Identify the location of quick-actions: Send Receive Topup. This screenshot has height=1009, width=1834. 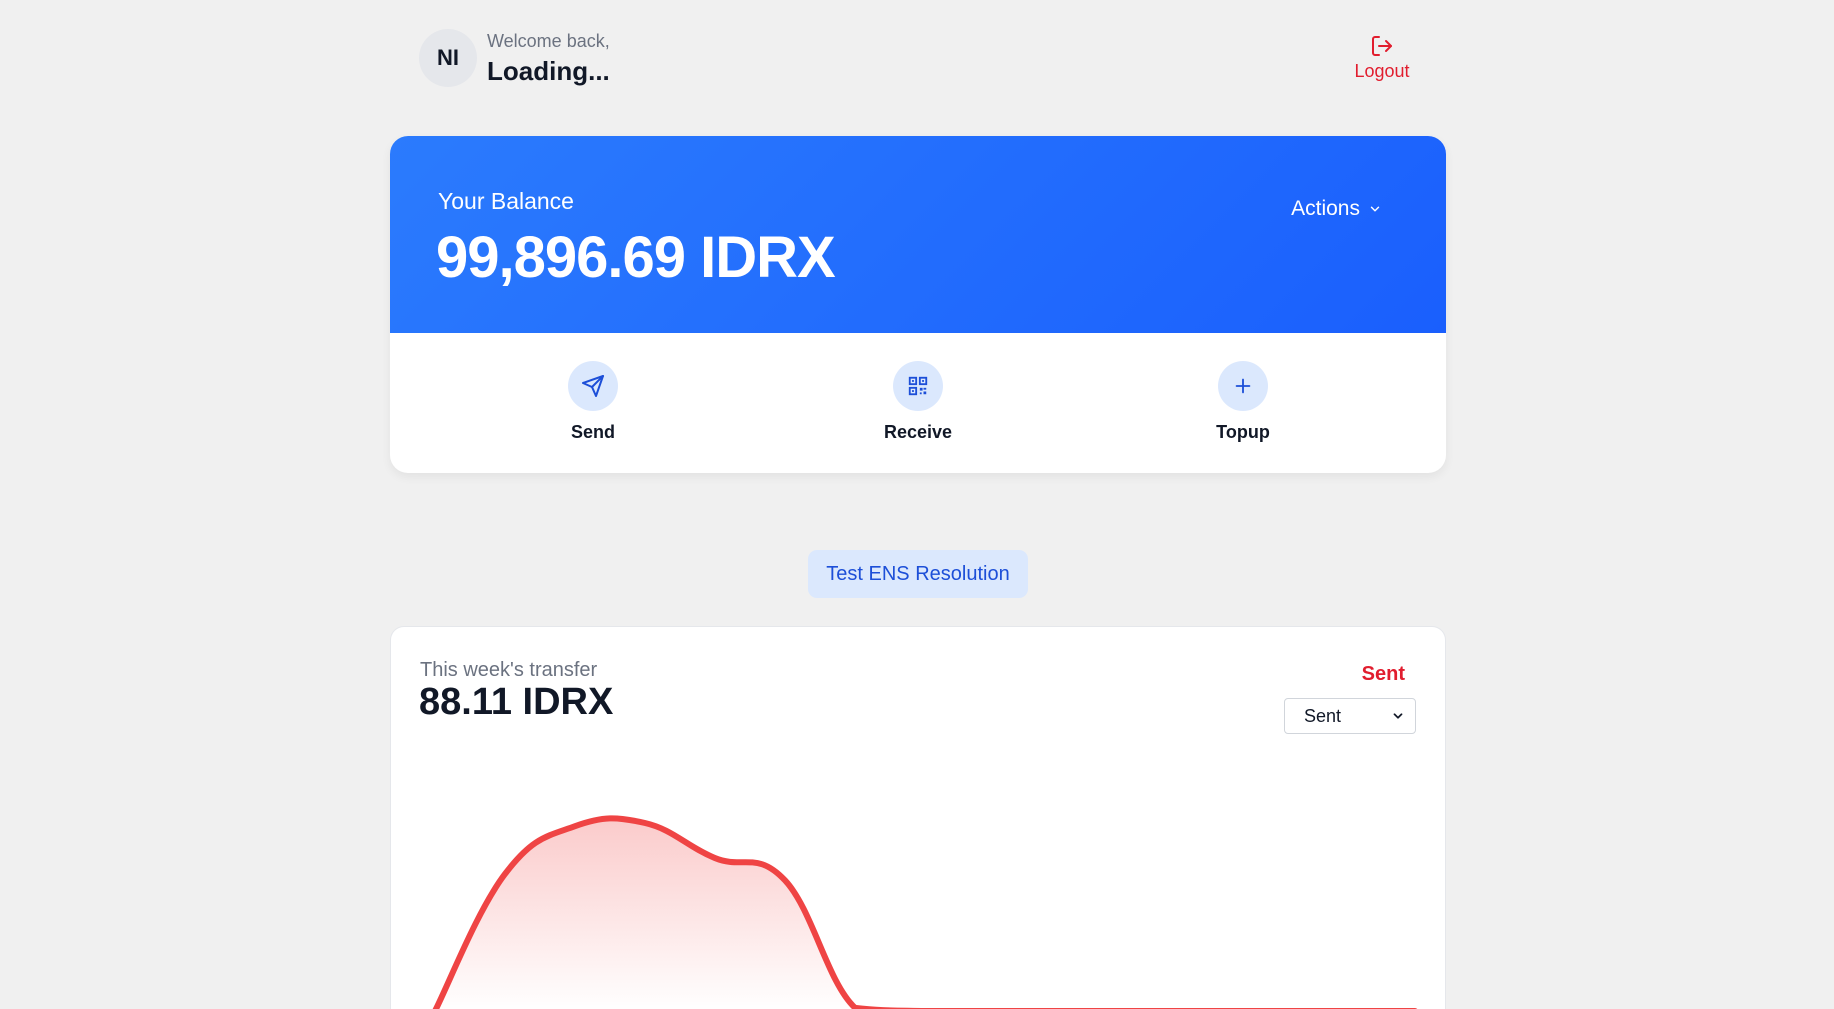
(918, 403).